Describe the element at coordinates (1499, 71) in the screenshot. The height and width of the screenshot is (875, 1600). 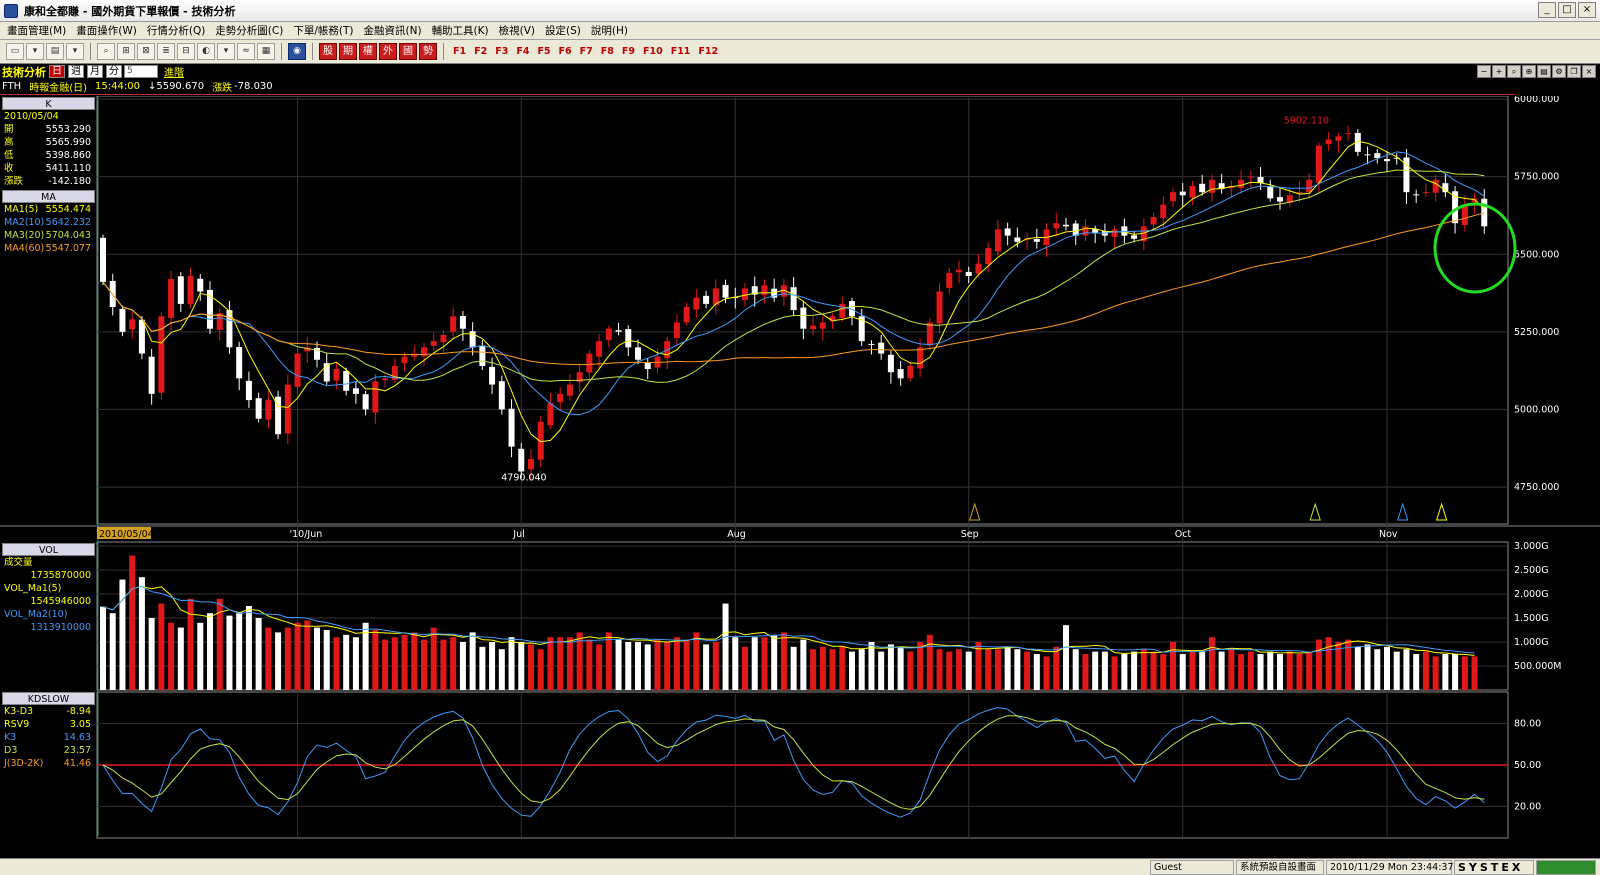
I see `zoom-in-icon: +` at that location.